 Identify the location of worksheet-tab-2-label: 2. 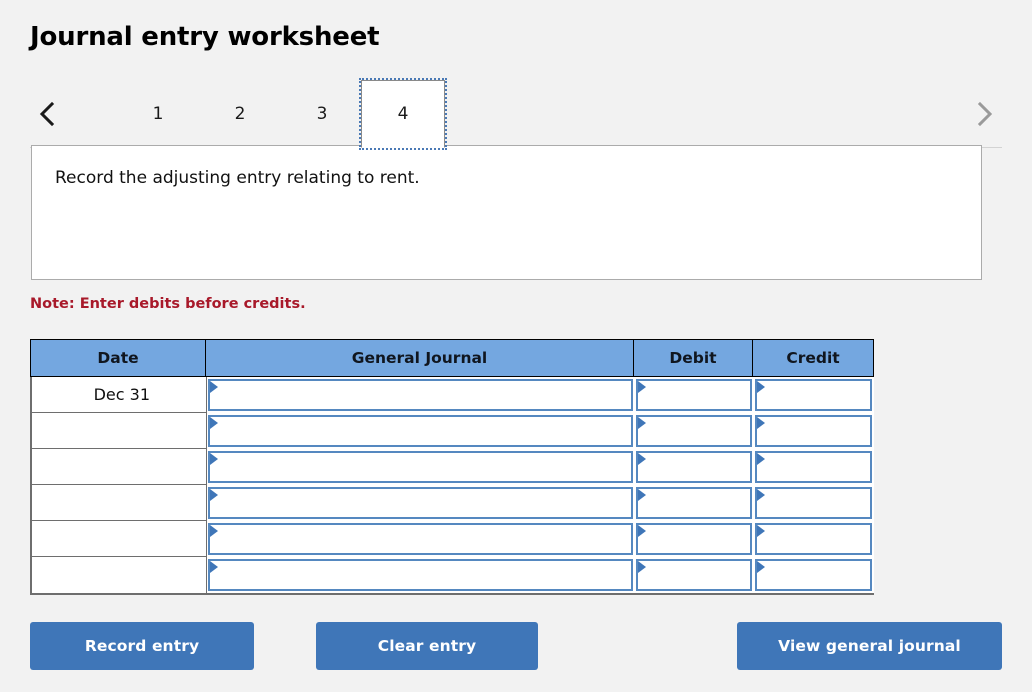
(240, 114).